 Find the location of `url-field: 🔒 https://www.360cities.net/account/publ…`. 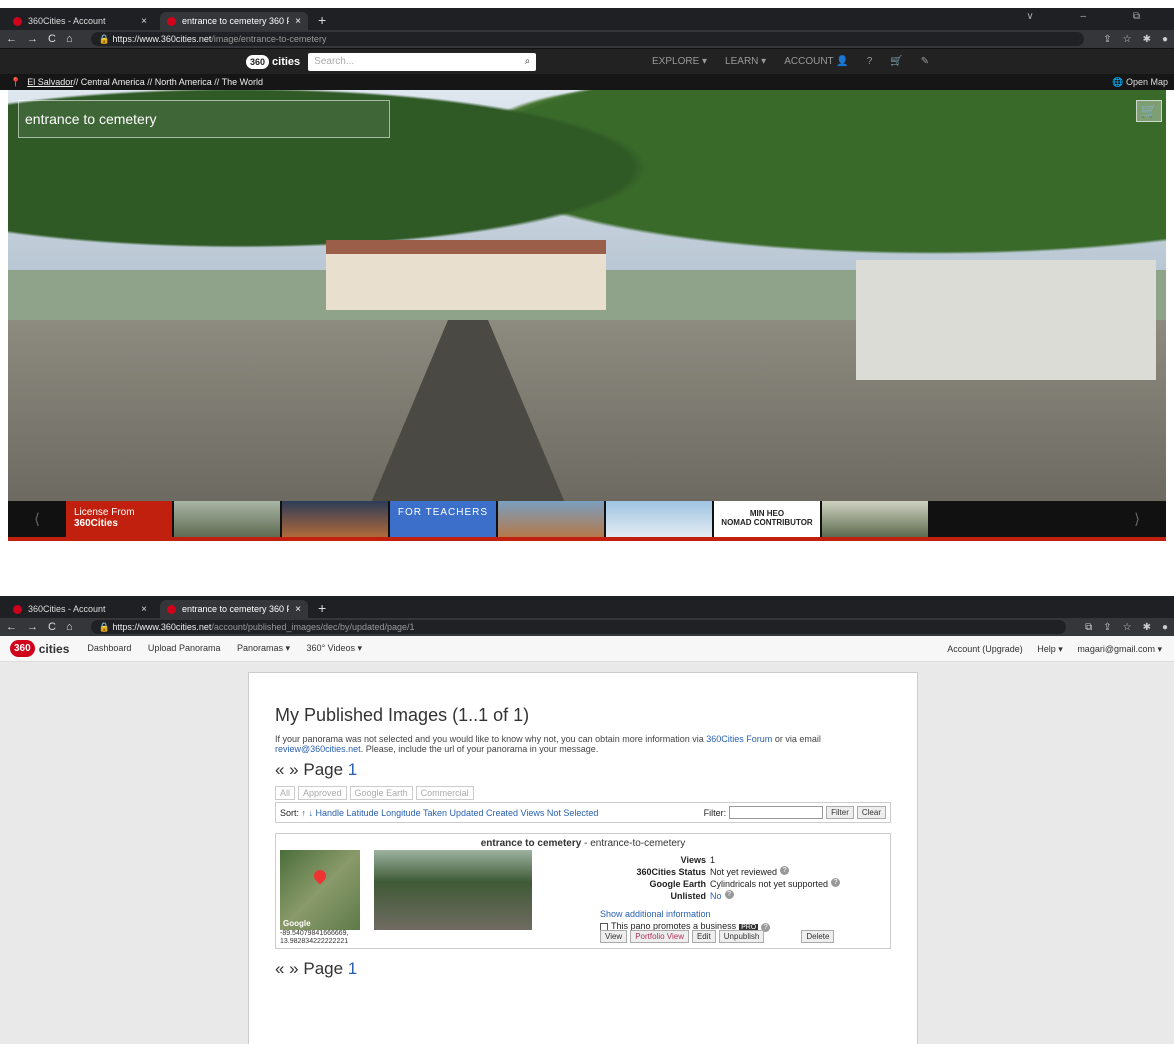

url-field: 🔒 https://www.360cities.net/account/publ… is located at coordinates (578, 627).